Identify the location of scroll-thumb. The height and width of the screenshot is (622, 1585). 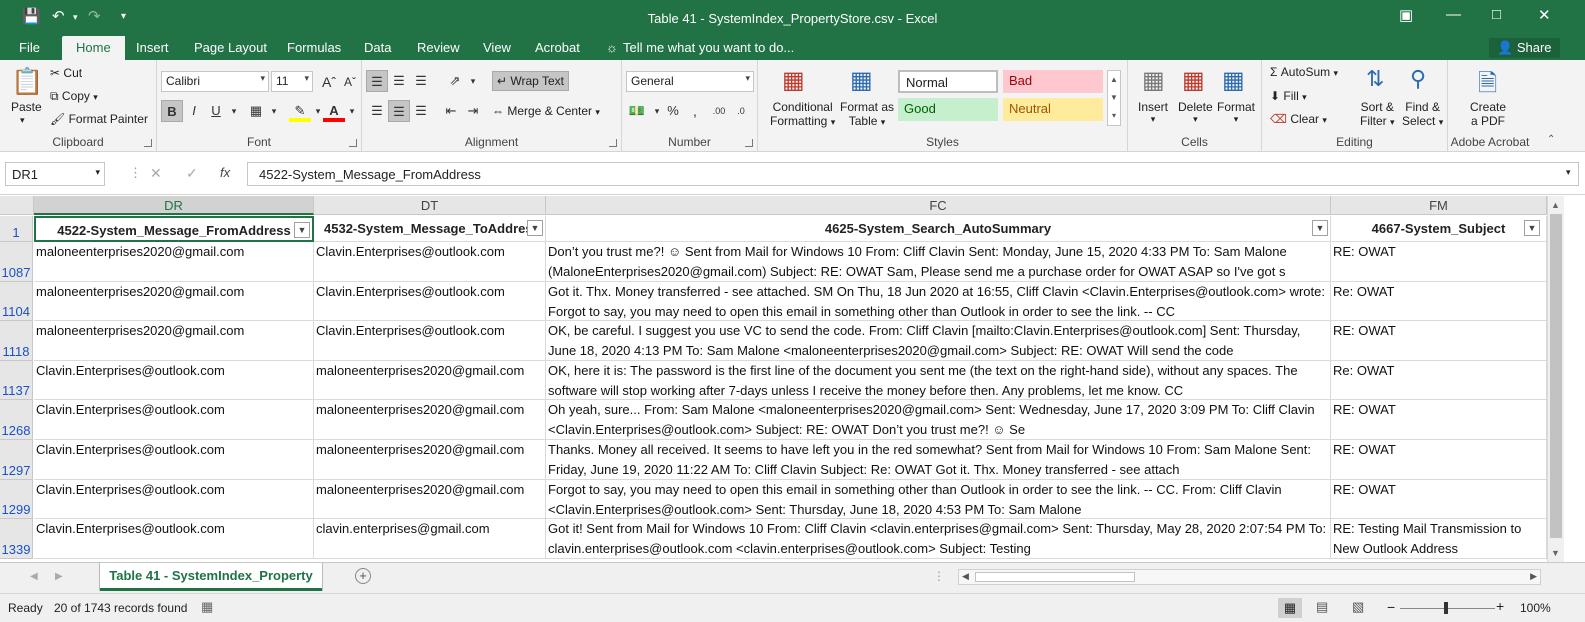
(1556, 376).